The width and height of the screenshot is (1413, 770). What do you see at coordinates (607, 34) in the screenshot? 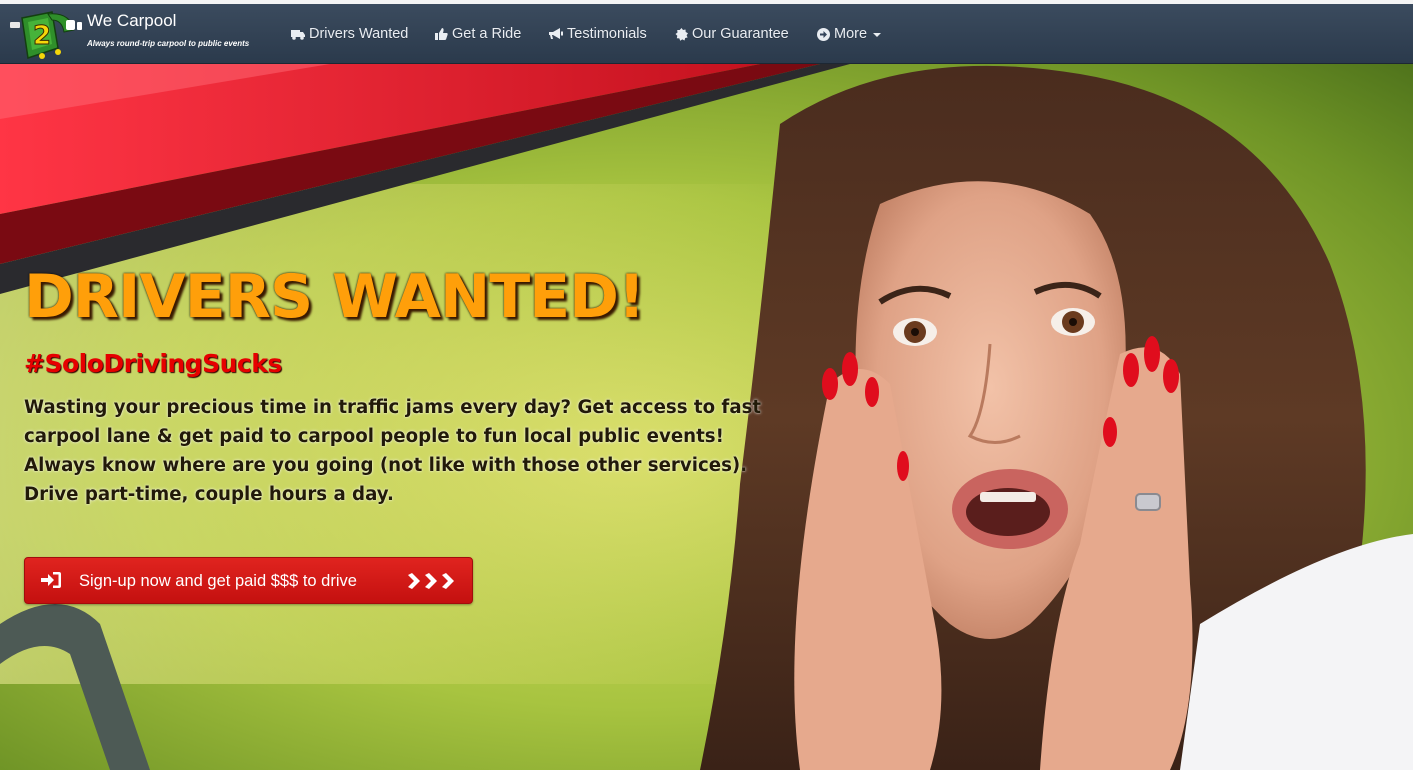
I see `nav-testimonials-label: Testimonials` at bounding box center [607, 34].